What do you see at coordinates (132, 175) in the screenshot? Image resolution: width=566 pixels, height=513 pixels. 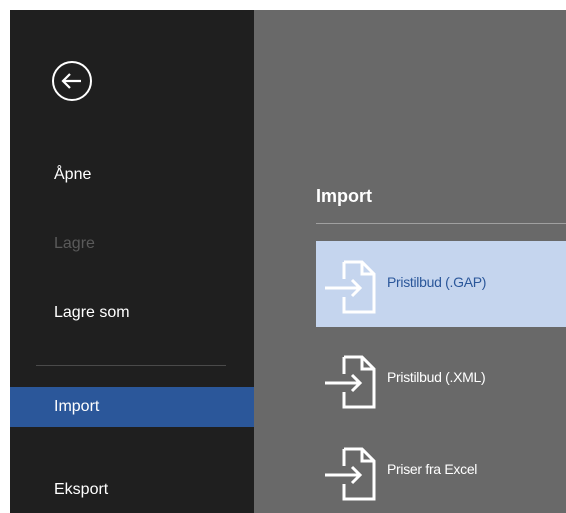 I see `sidebar-item-open: Åpne` at bounding box center [132, 175].